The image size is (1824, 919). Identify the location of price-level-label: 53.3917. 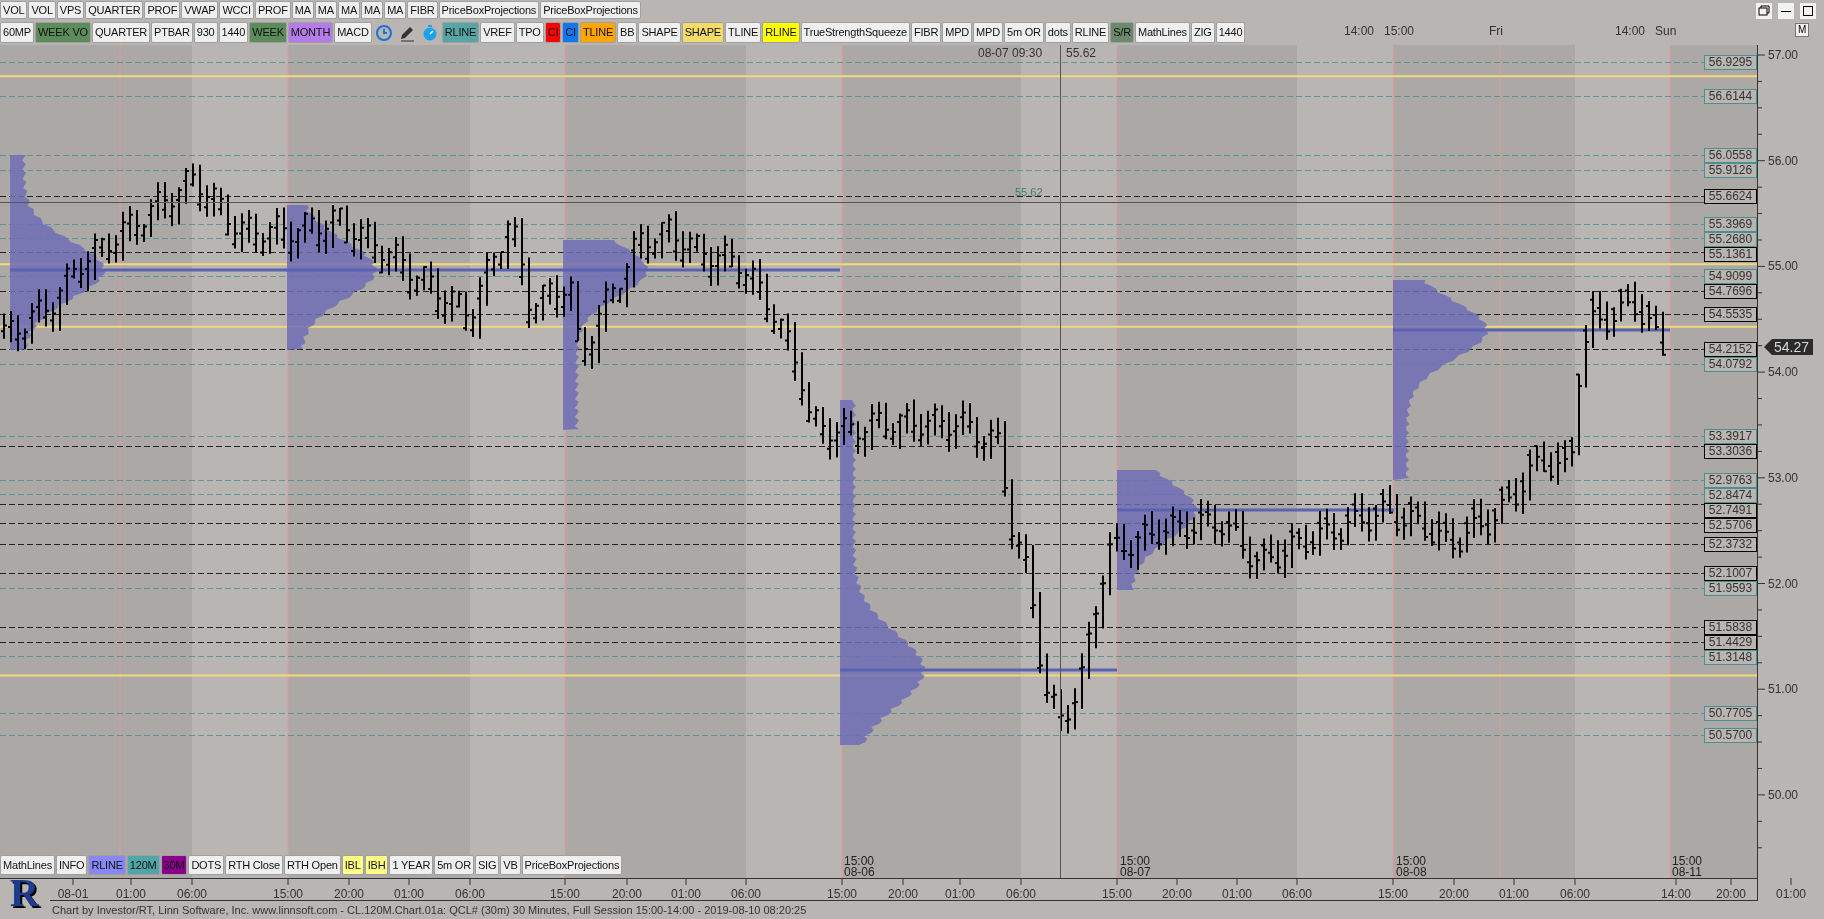
(1730, 437).